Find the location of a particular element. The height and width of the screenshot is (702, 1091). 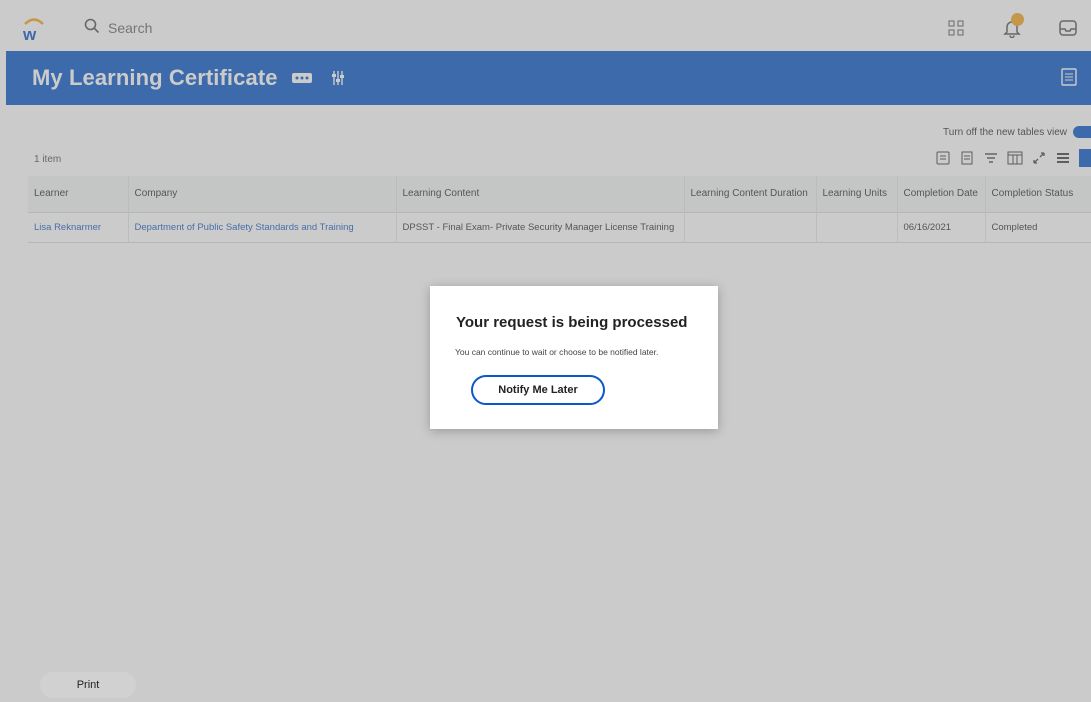

dialog-title: Your request is being processed is located at coordinates (572, 322).